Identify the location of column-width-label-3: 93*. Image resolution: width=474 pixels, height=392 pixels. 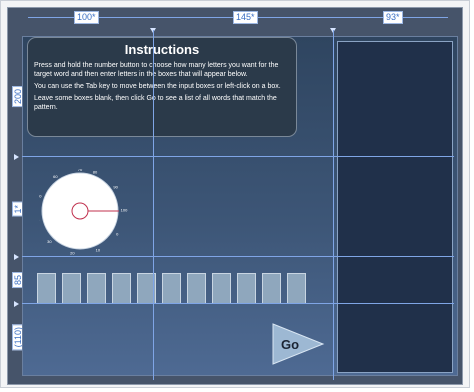
(393, 17).